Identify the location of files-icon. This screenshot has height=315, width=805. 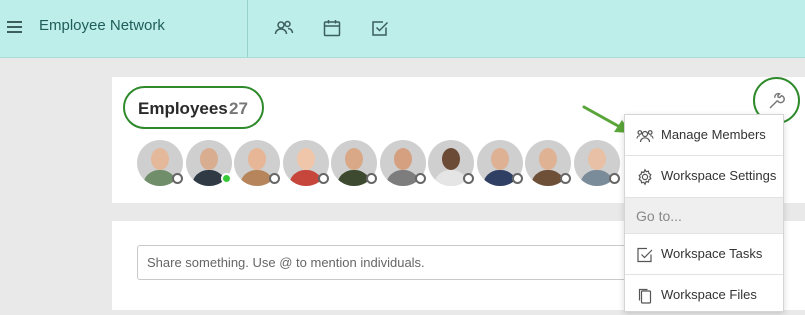
(645, 296).